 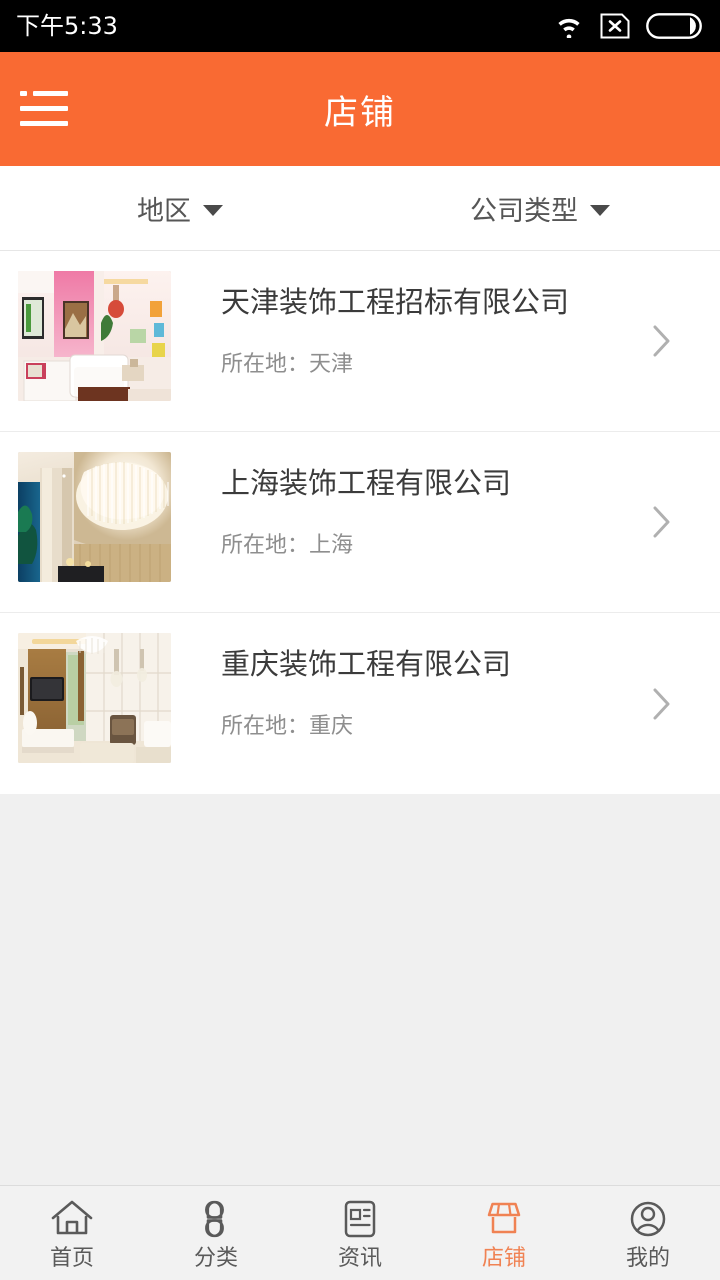 I want to click on tab-category: 分类, so click(x=216, y=1233).